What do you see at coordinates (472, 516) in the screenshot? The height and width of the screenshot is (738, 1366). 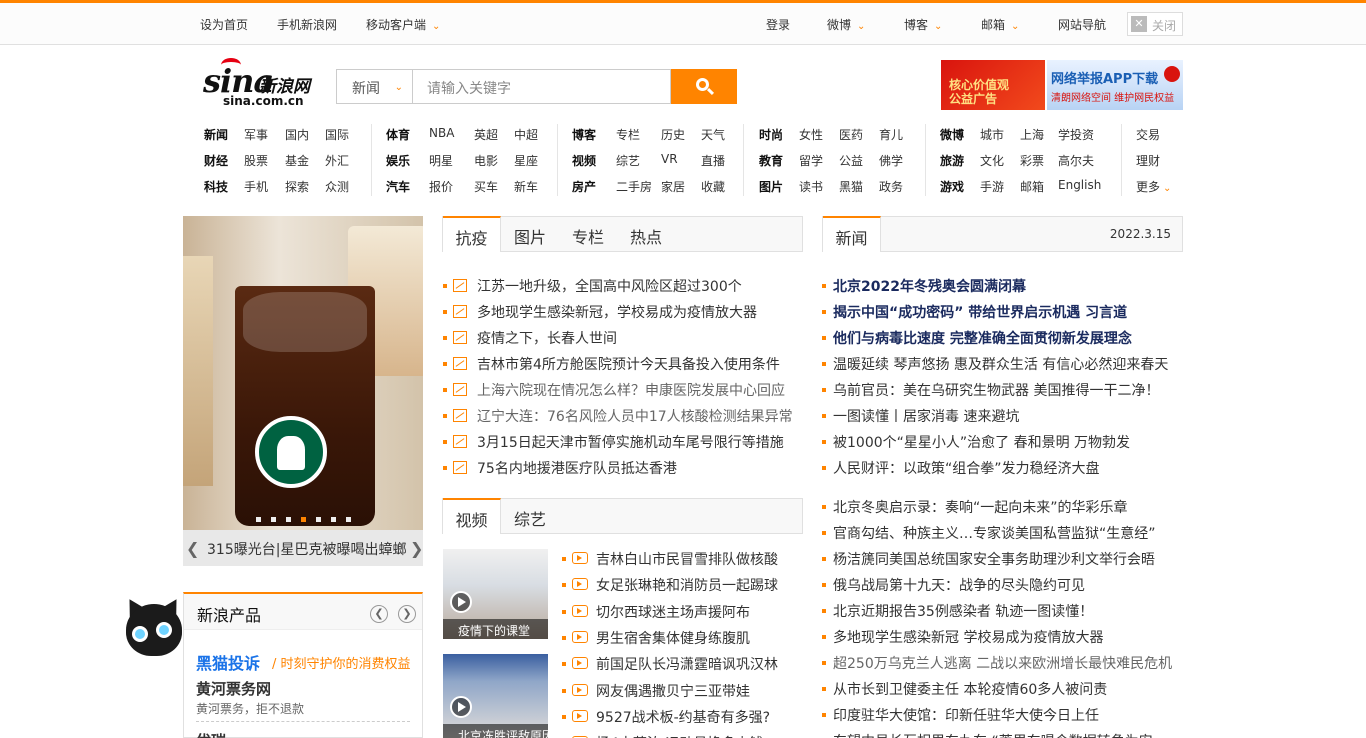 I see `tab-video: 视频` at bounding box center [472, 516].